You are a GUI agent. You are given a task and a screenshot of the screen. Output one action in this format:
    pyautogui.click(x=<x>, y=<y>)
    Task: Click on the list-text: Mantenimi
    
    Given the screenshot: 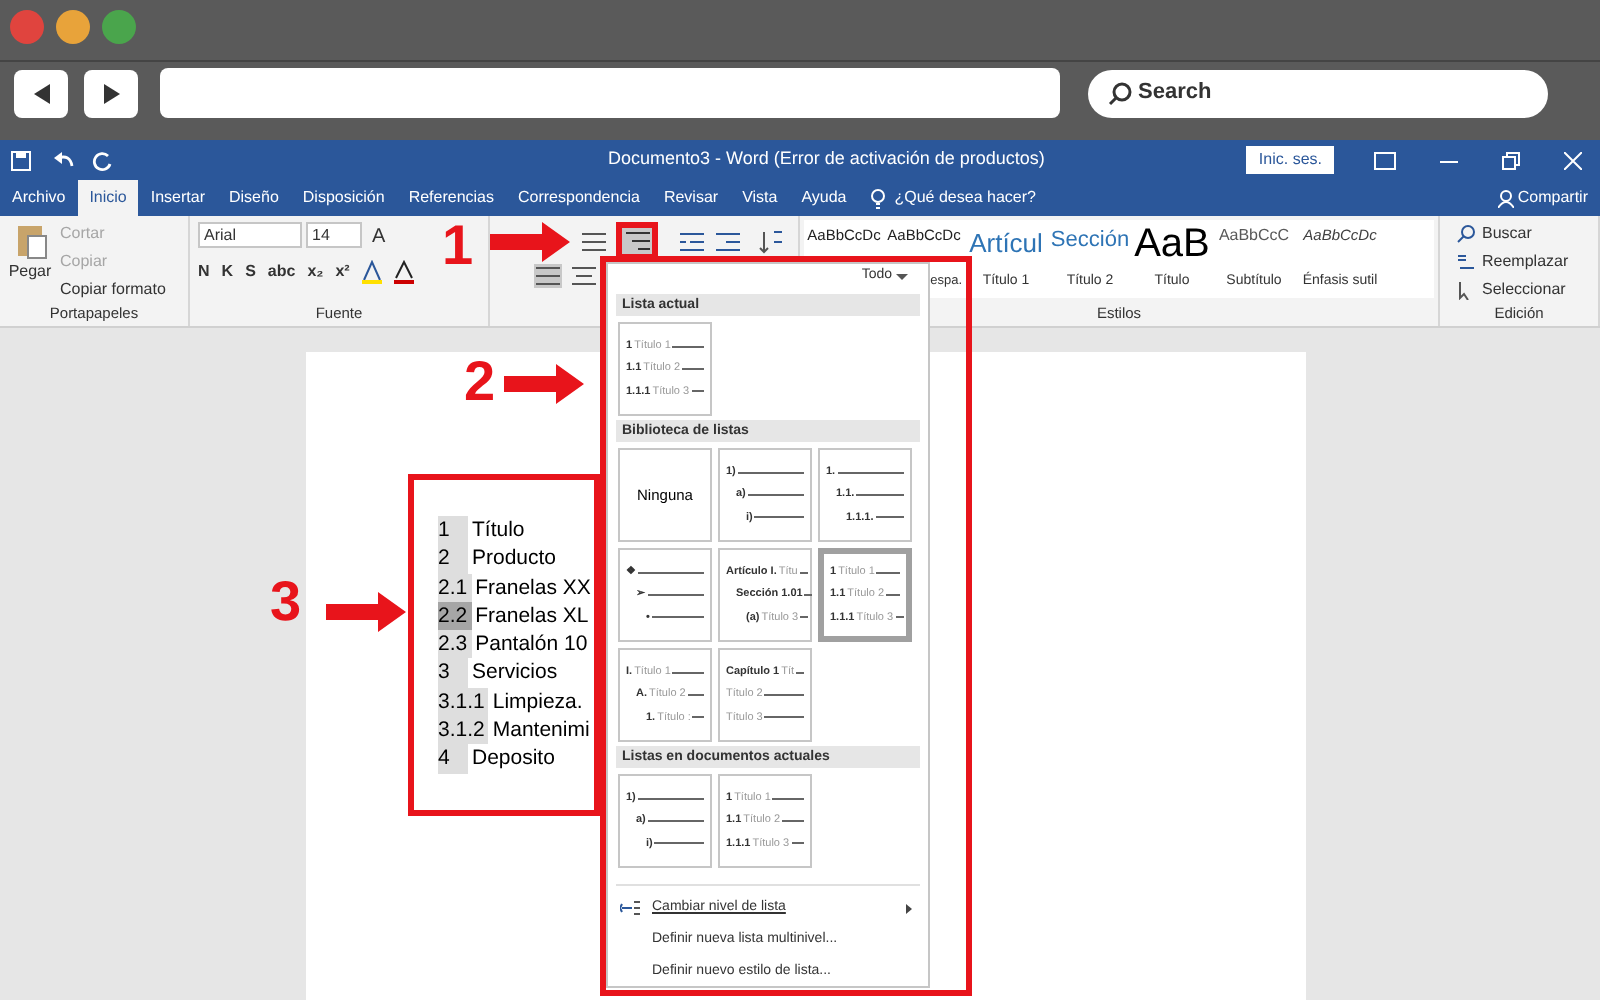 What is the action you would take?
    pyautogui.click(x=541, y=730)
    